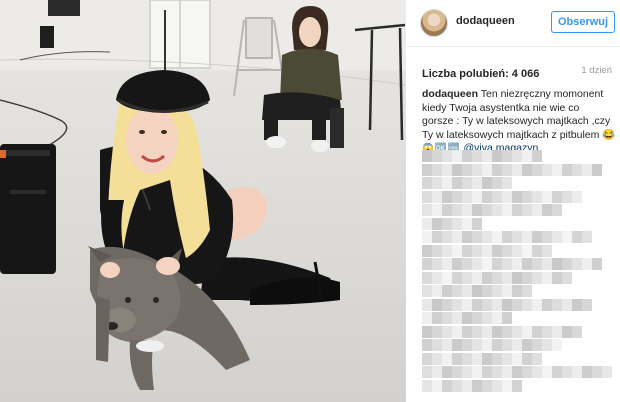 The image size is (620, 402). Describe the element at coordinates (434, 23) in the screenshot. I see `avatar-icon` at that location.